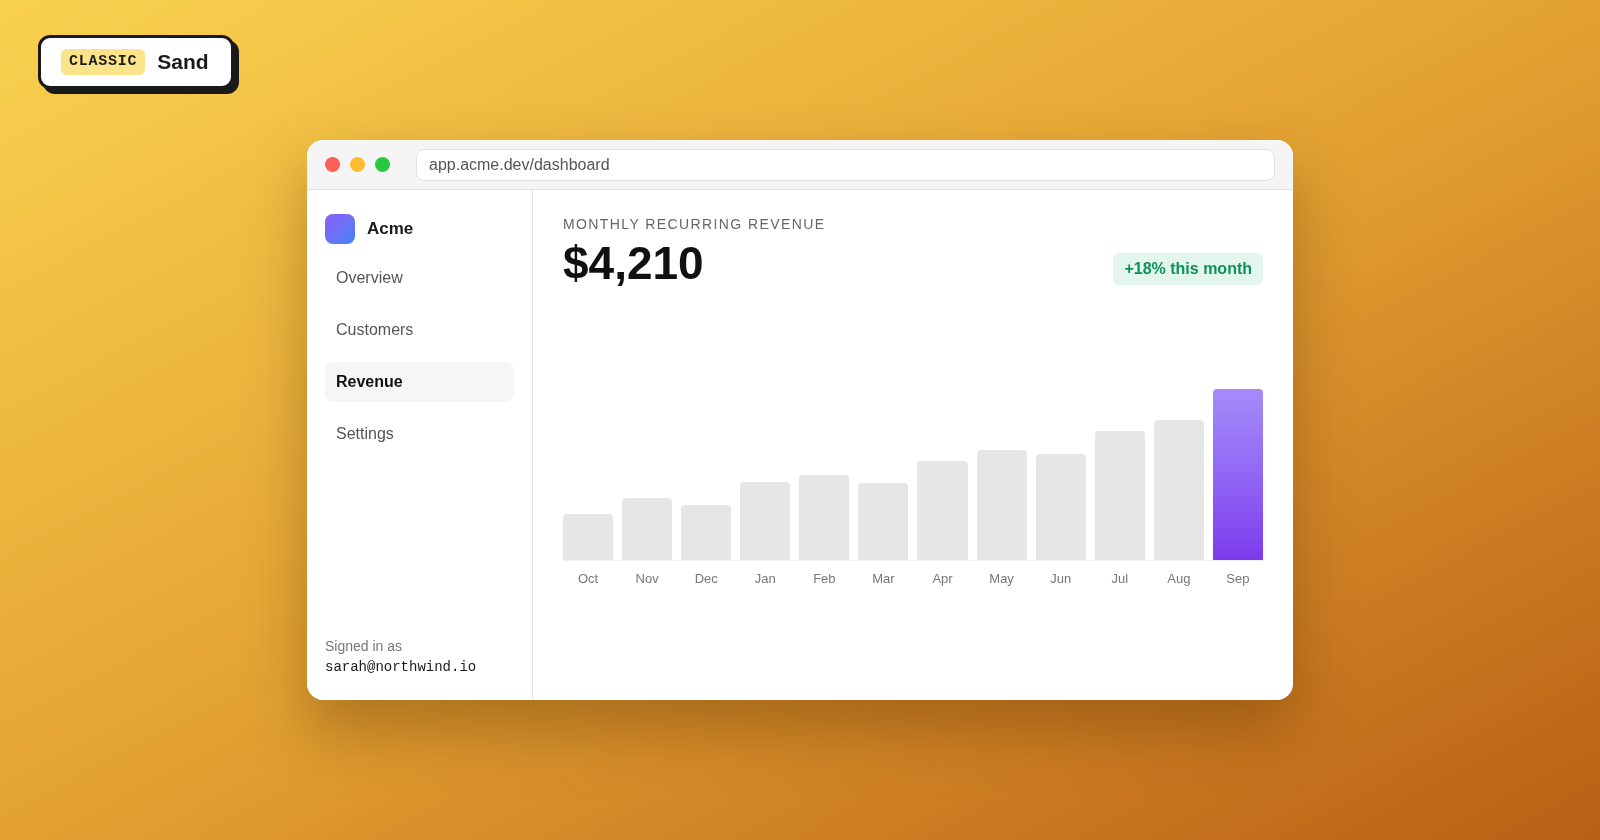  What do you see at coordinates (695, 224) in the screenshot?
I see `metric-title: MONTHLY RECURRING REVENUE` at bounding box center [695, 224].